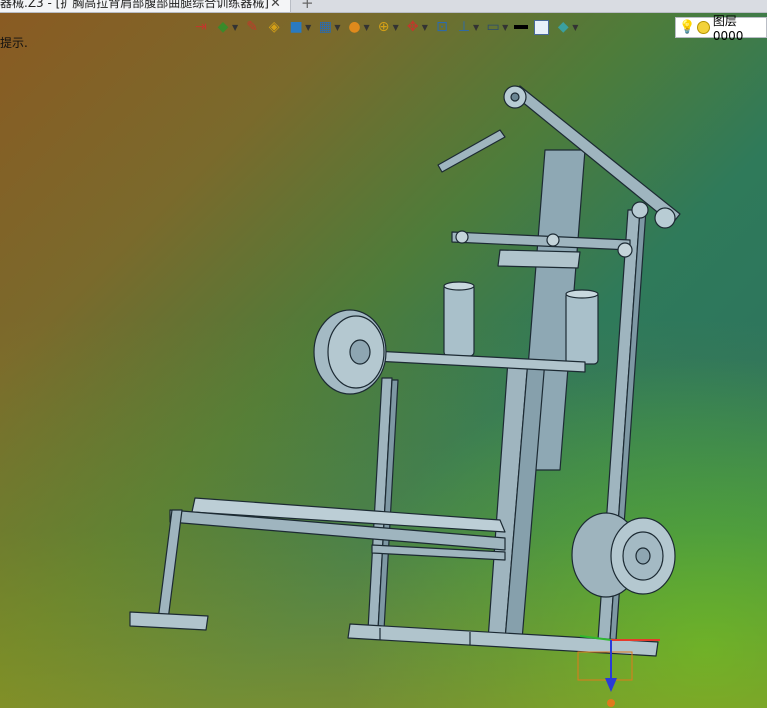 The image size is (767, 708). I want to click on face-color-swatch, so click(542, 27).